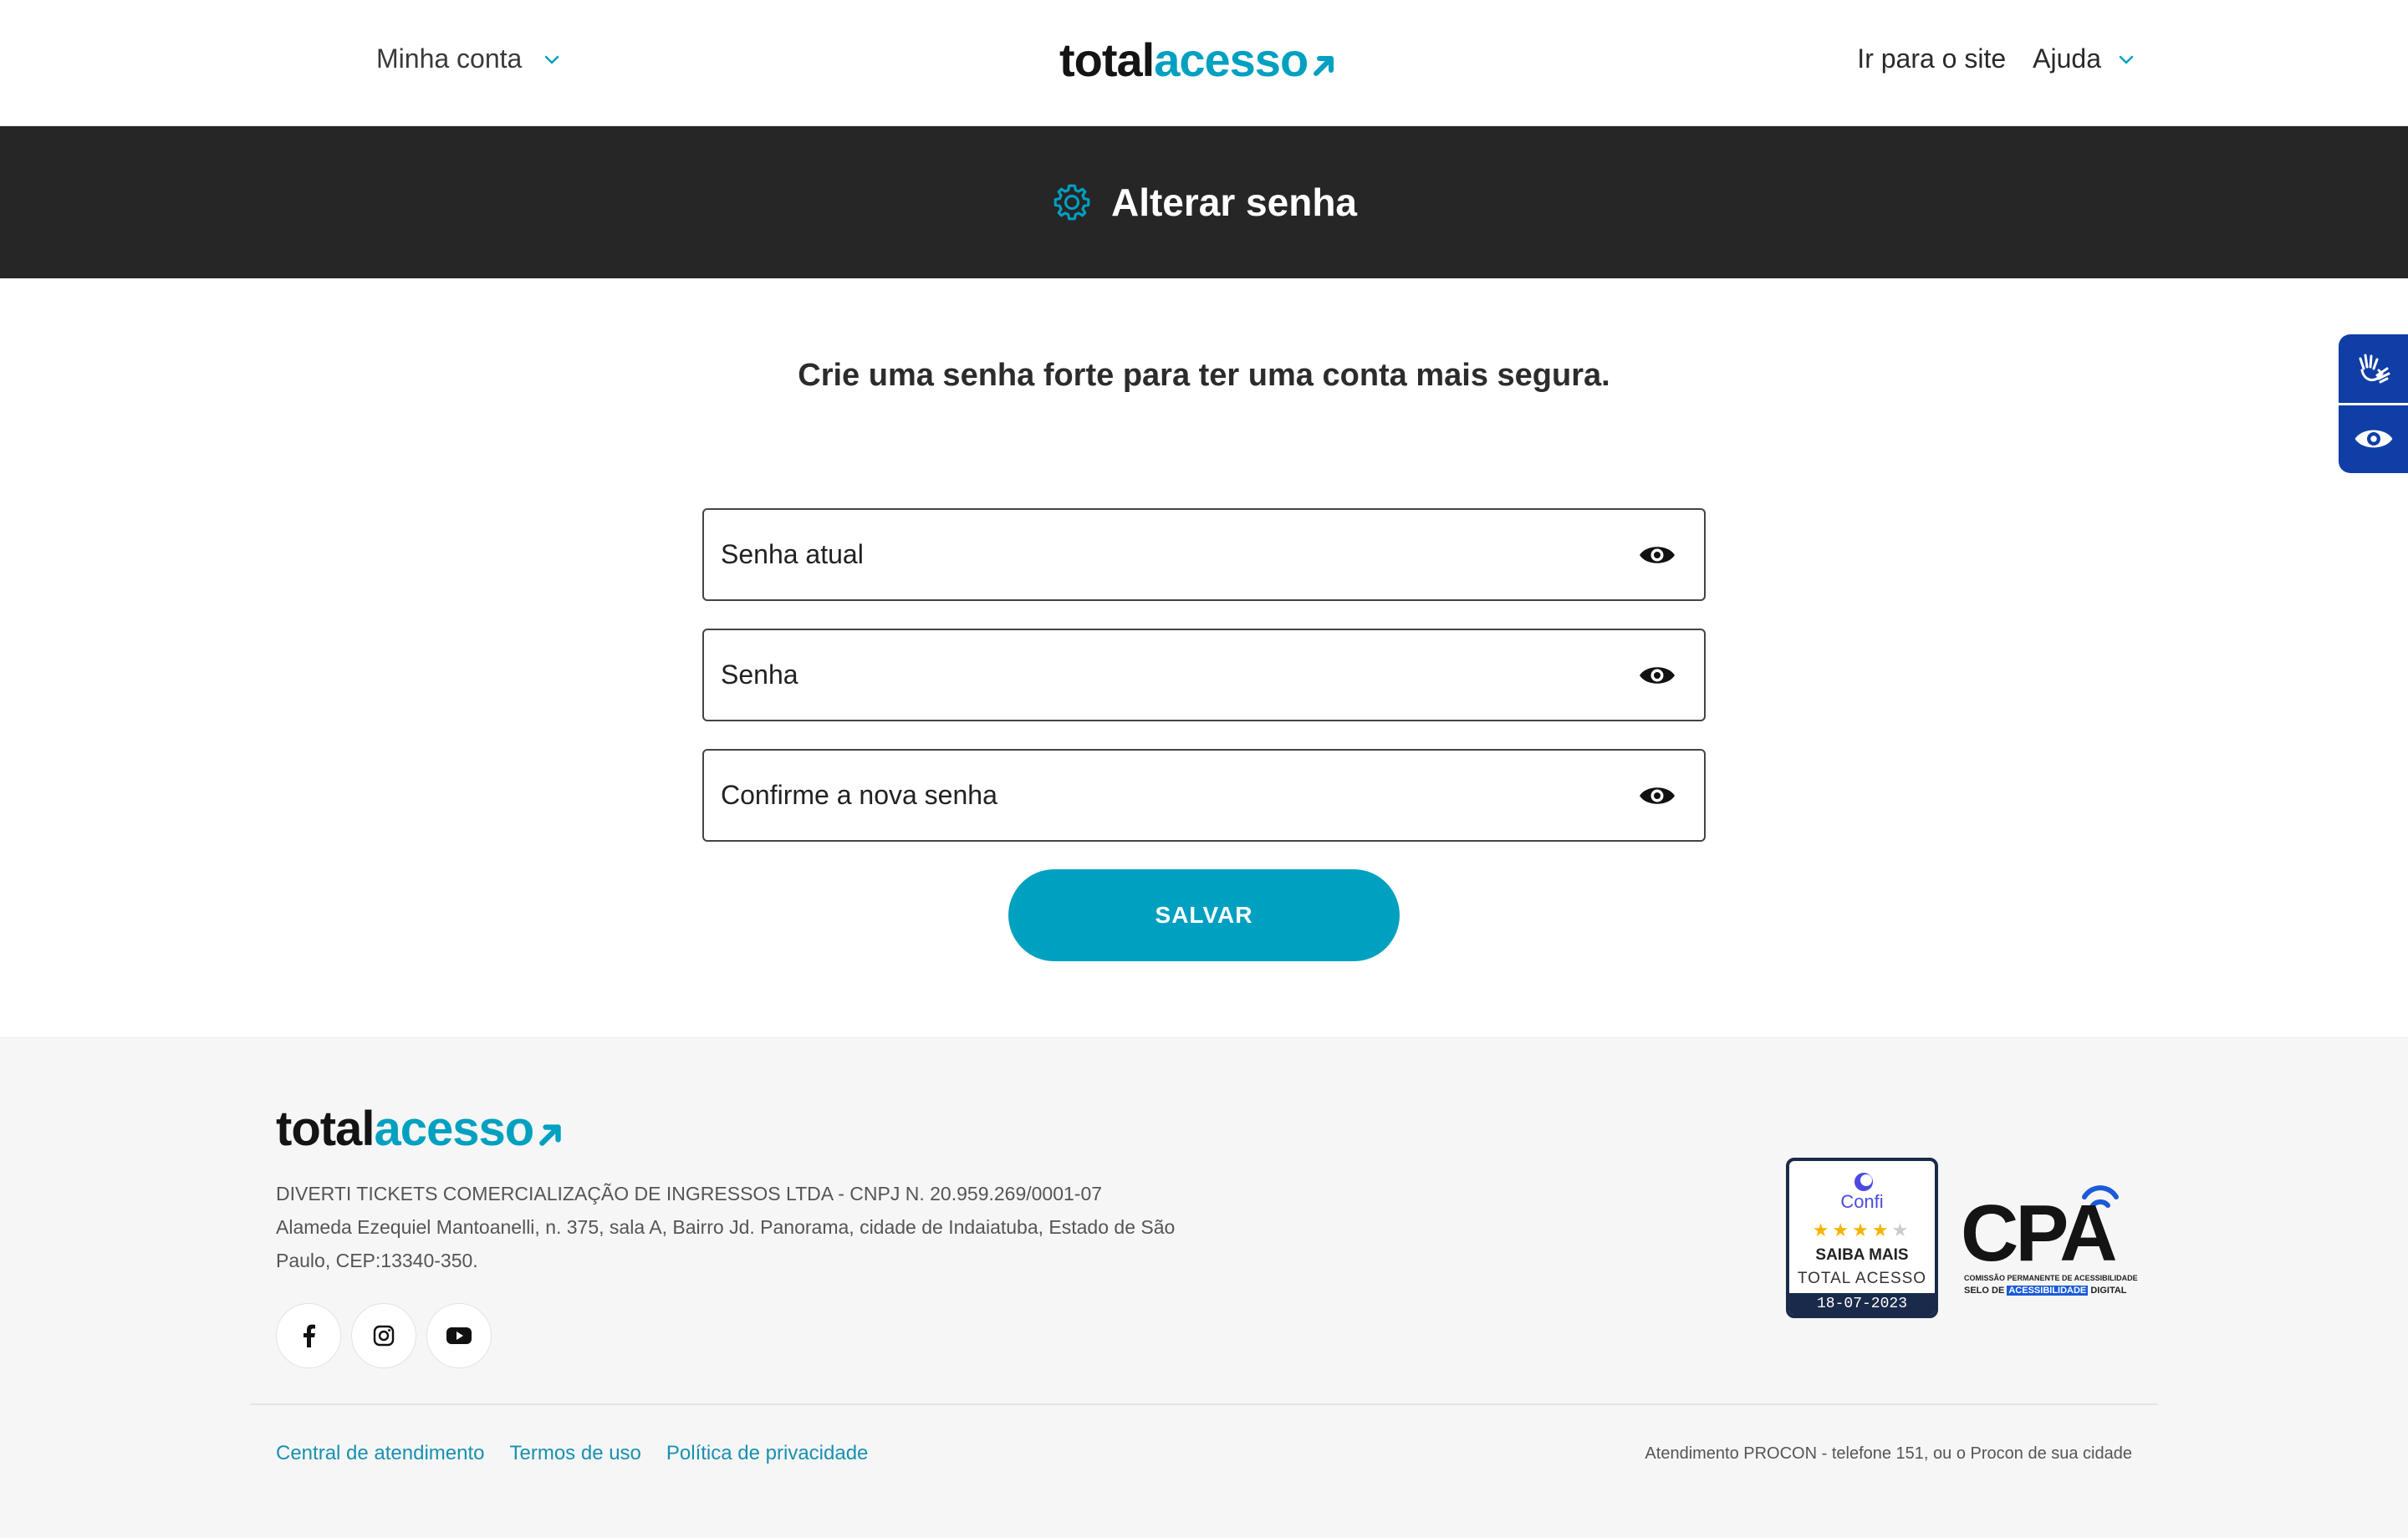 This screenshot has width=2408, height=1538. I want to click on cpa-seal-highlight: ACESSIBILIDADE, so click(2048, 1291).